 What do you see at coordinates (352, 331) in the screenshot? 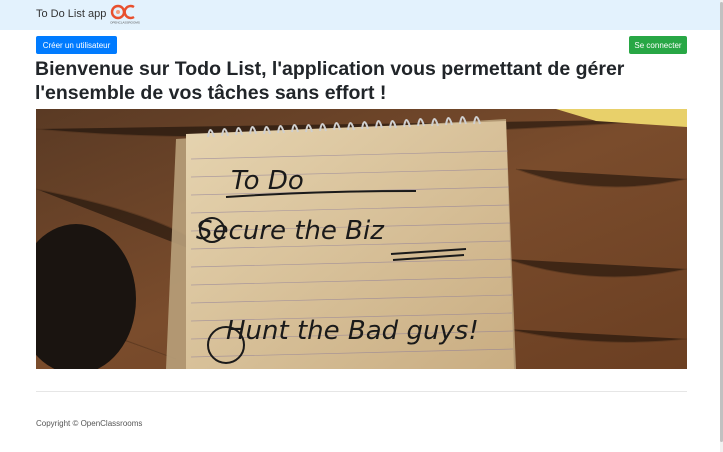
I see `hero-item-2-text: Hunt the Bad guys!` at bounding box center [352, 331].